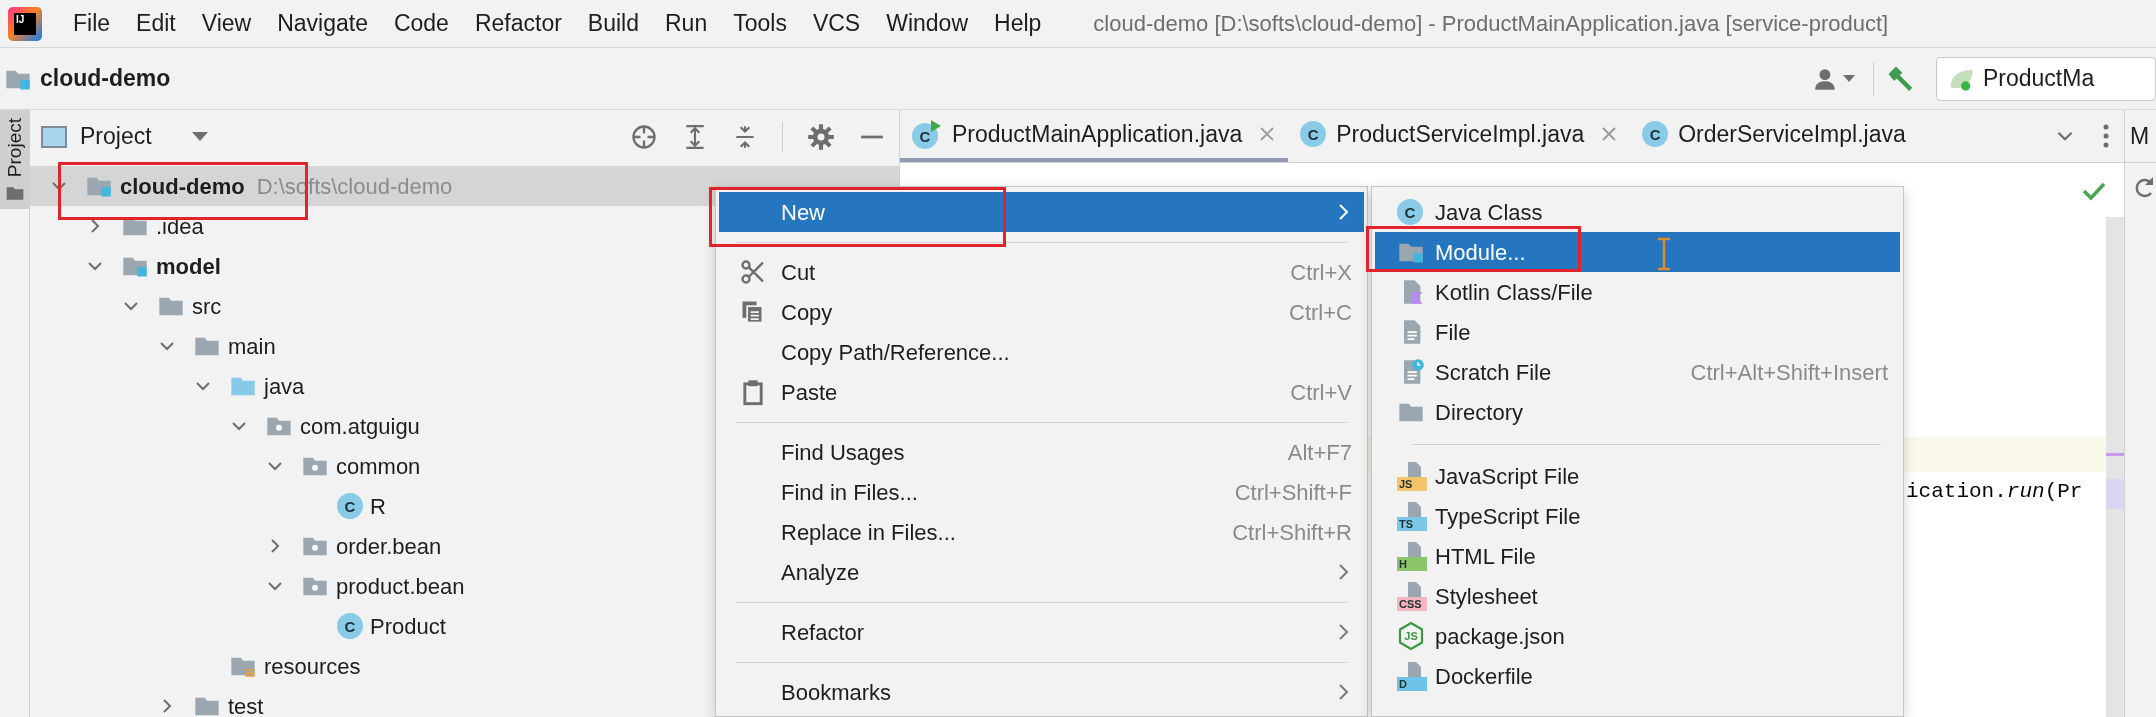  Describe the element at coordinates (207, 306) in the screenshot. I see `tree-label: src` at that location.